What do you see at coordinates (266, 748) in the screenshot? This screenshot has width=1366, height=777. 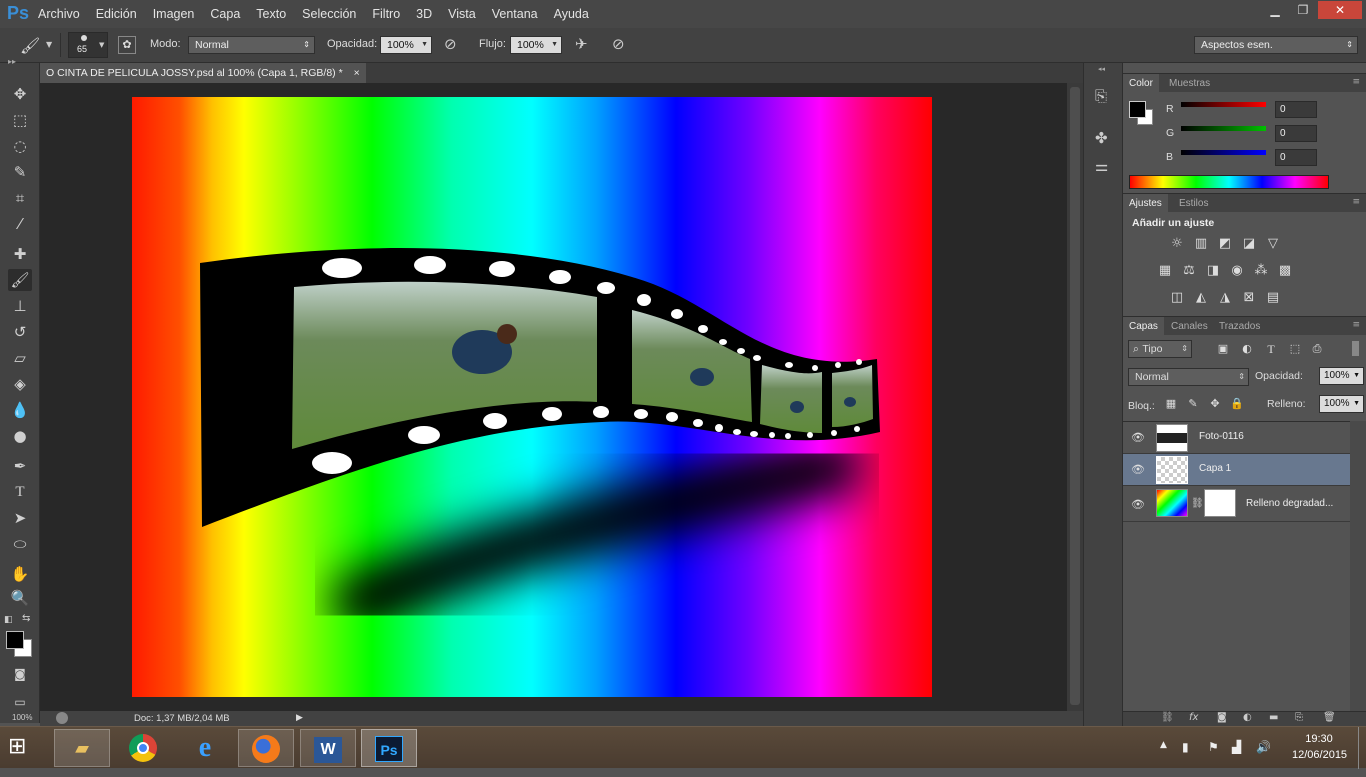 I see `firefox-icon` at bounding box center [266, 748].